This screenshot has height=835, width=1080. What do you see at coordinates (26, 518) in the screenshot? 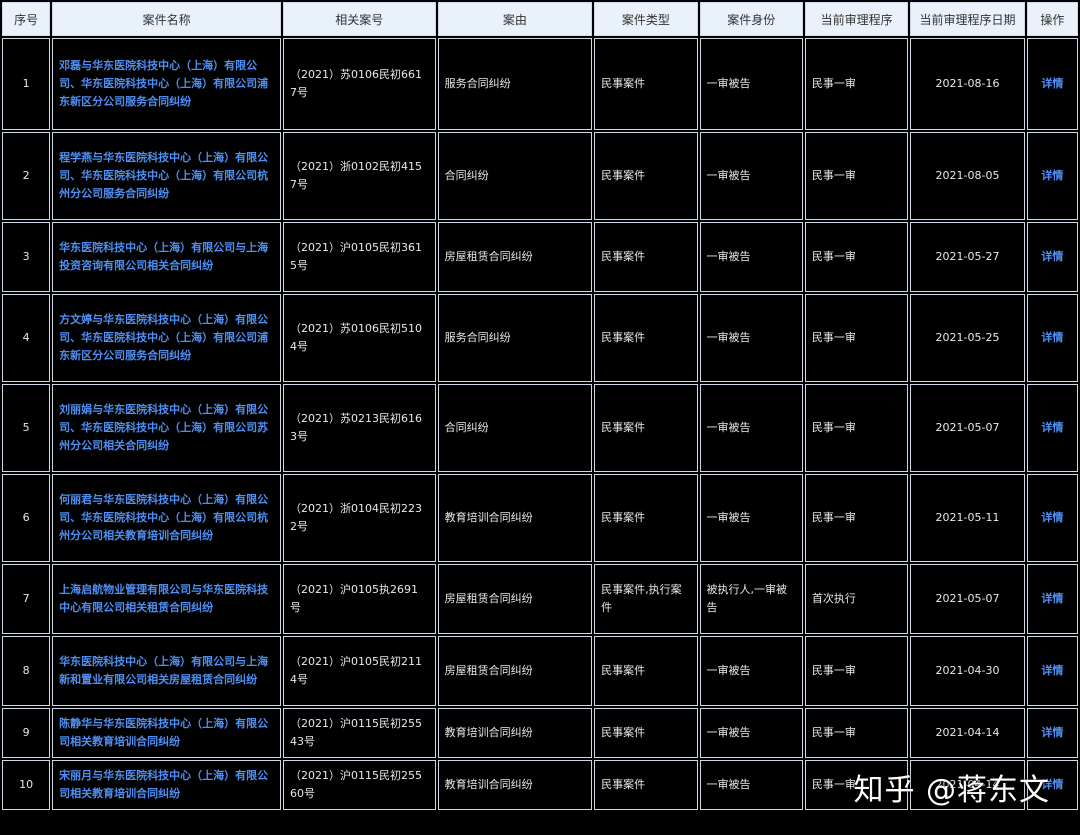
I see `row-no: 6` at bounding box center [26, 518].